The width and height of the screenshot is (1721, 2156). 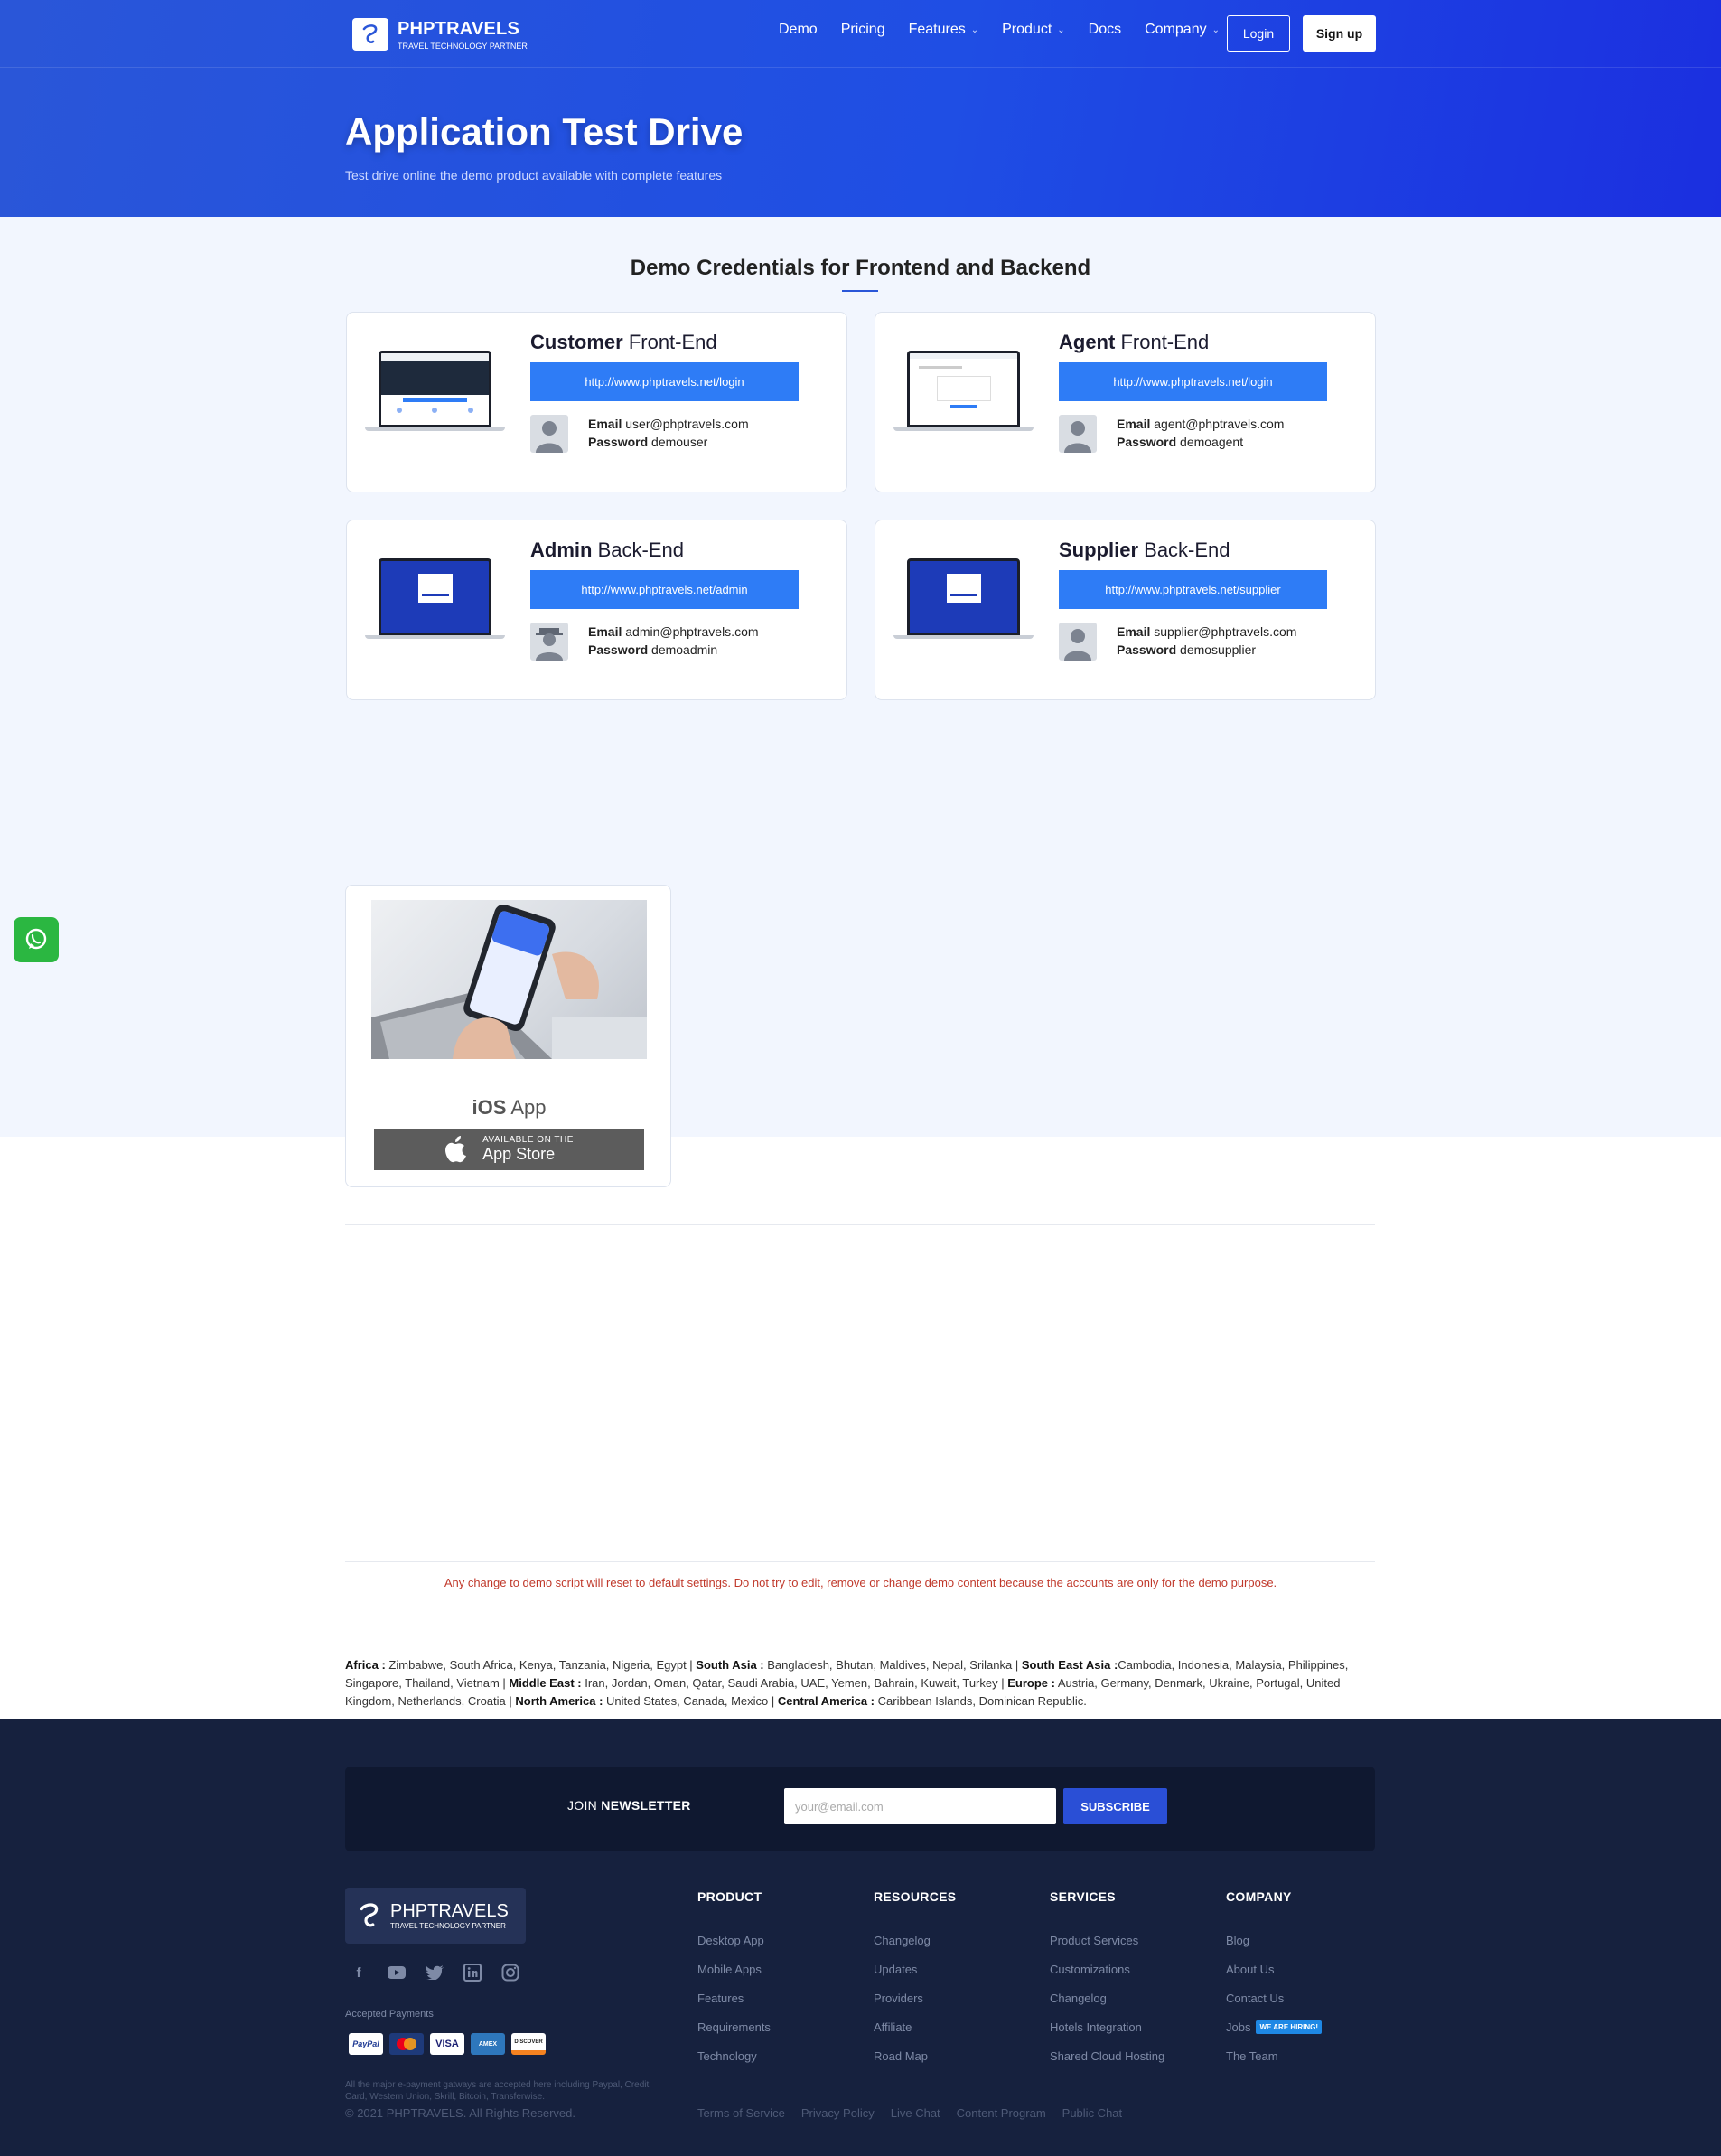 I want to click on password-value: demouser, so click(x=679, y=442).